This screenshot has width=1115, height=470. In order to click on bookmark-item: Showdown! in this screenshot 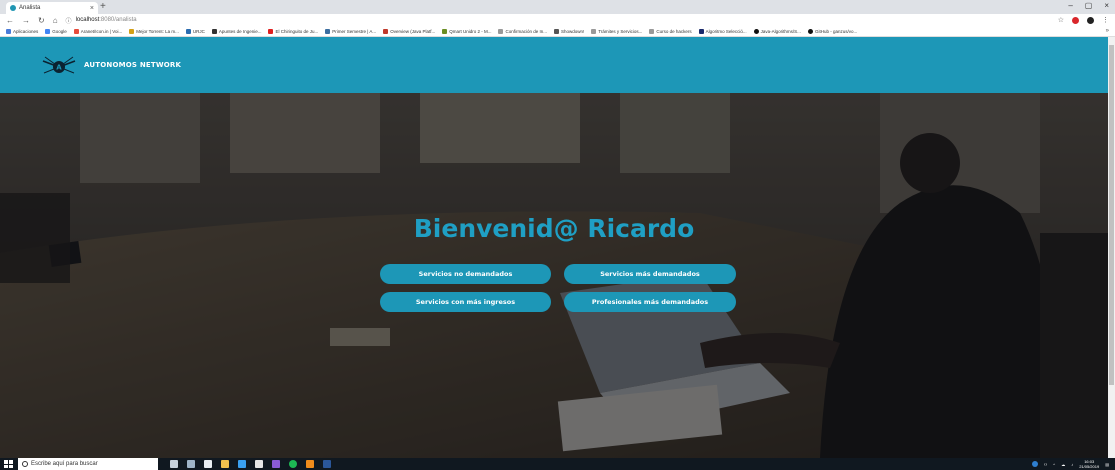, I will do `click(569, 31)`.